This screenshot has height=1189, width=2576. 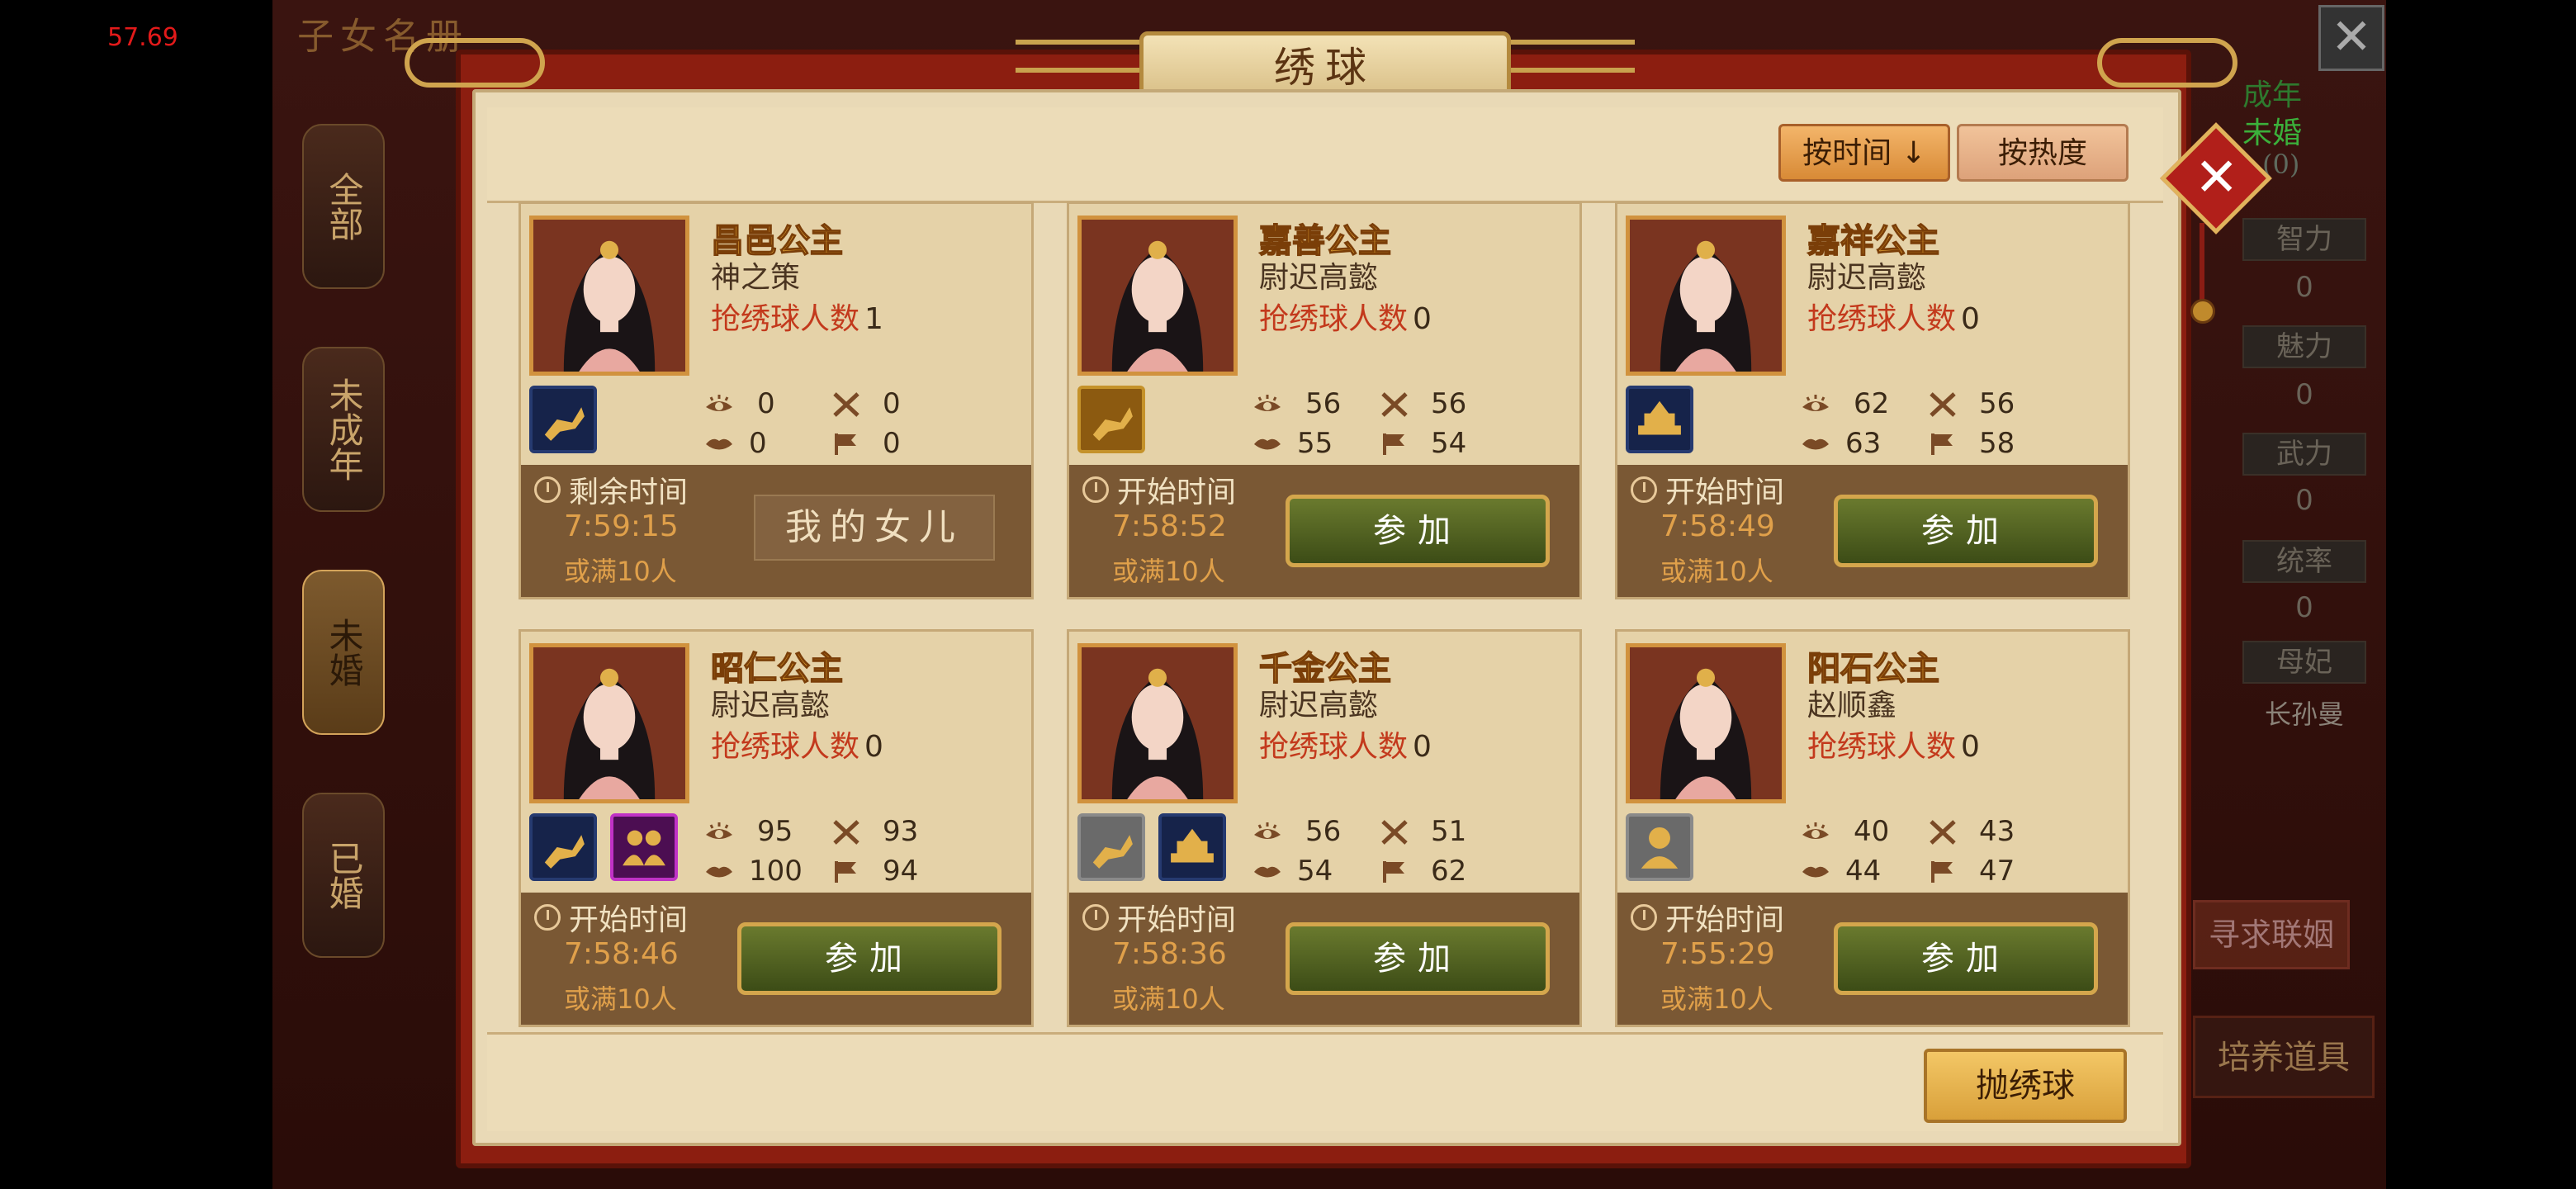 I want to click on sort-by-time-button: 按时间 ↓, so click(x=1864, y=153).